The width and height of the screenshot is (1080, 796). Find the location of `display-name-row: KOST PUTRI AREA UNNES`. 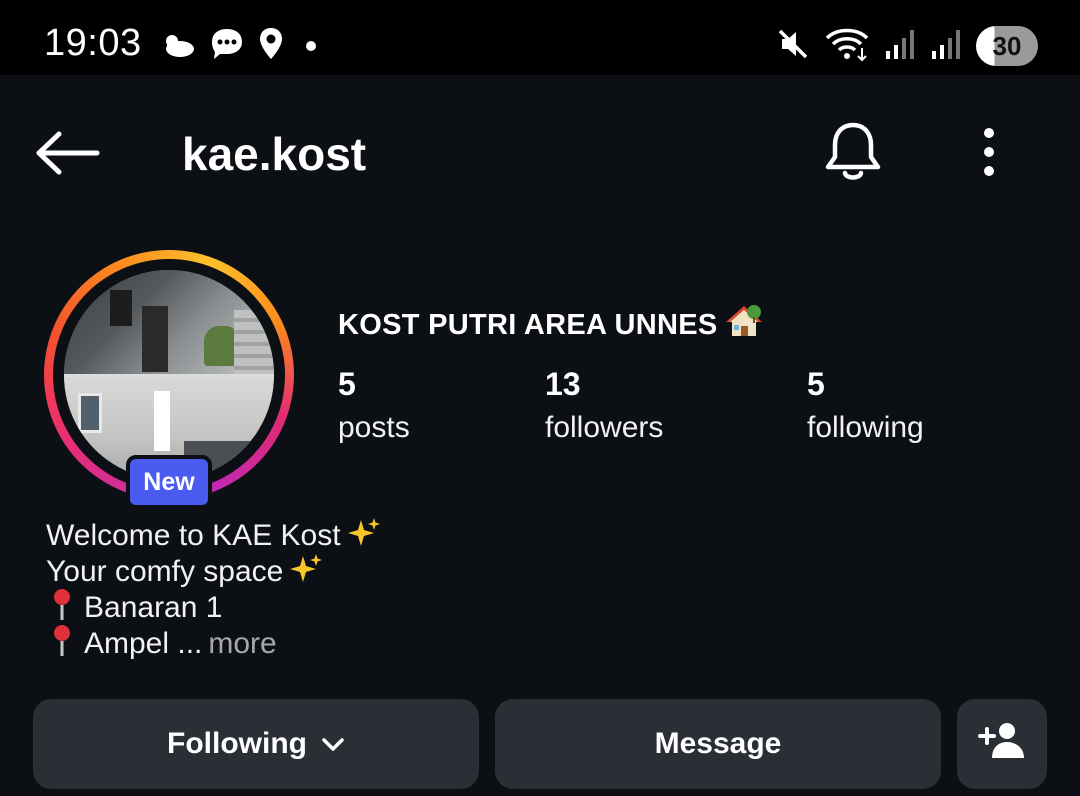

display-name-row: KOST PUTRI AREA UNNES is located at coordinates (550, 325).